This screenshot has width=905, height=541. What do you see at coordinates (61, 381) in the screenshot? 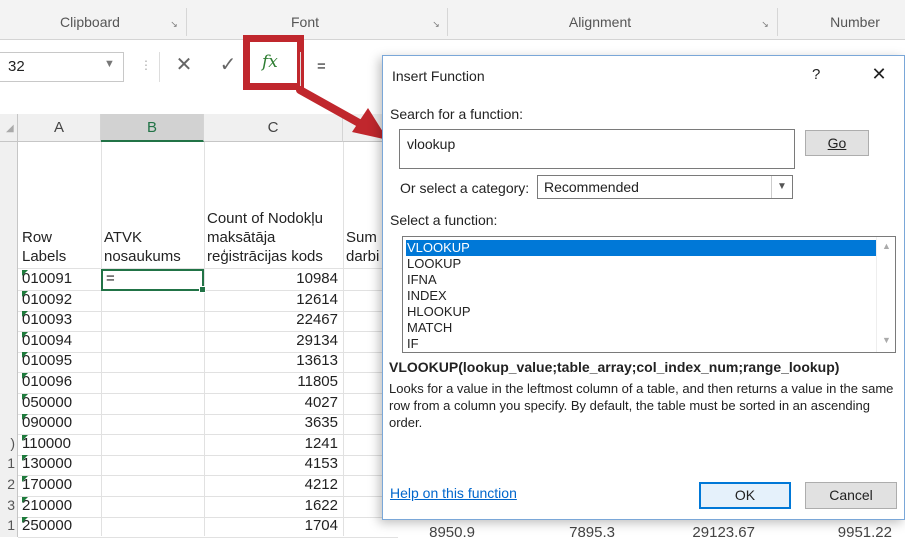
I see `cell-row-label: 010096` at bounding box center [61, 381].